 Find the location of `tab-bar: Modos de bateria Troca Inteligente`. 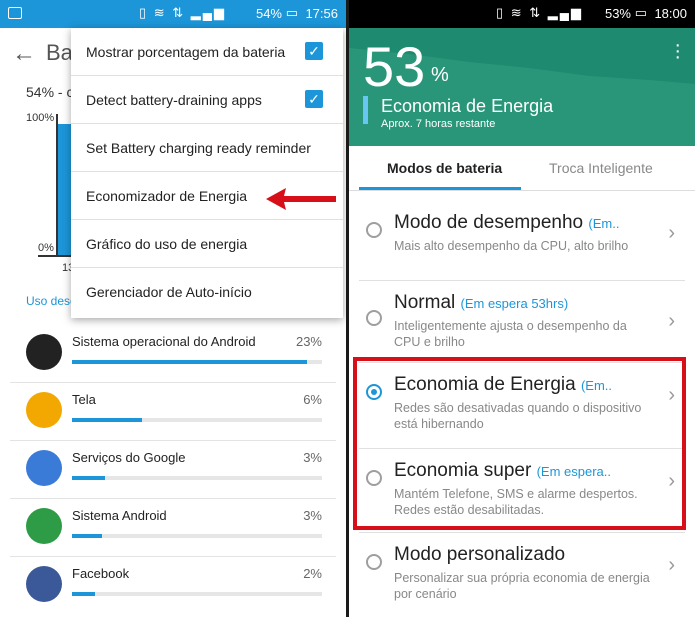

tab-bar: Modos de bateria Troca Inteligente is located at coordinates (522, 168).